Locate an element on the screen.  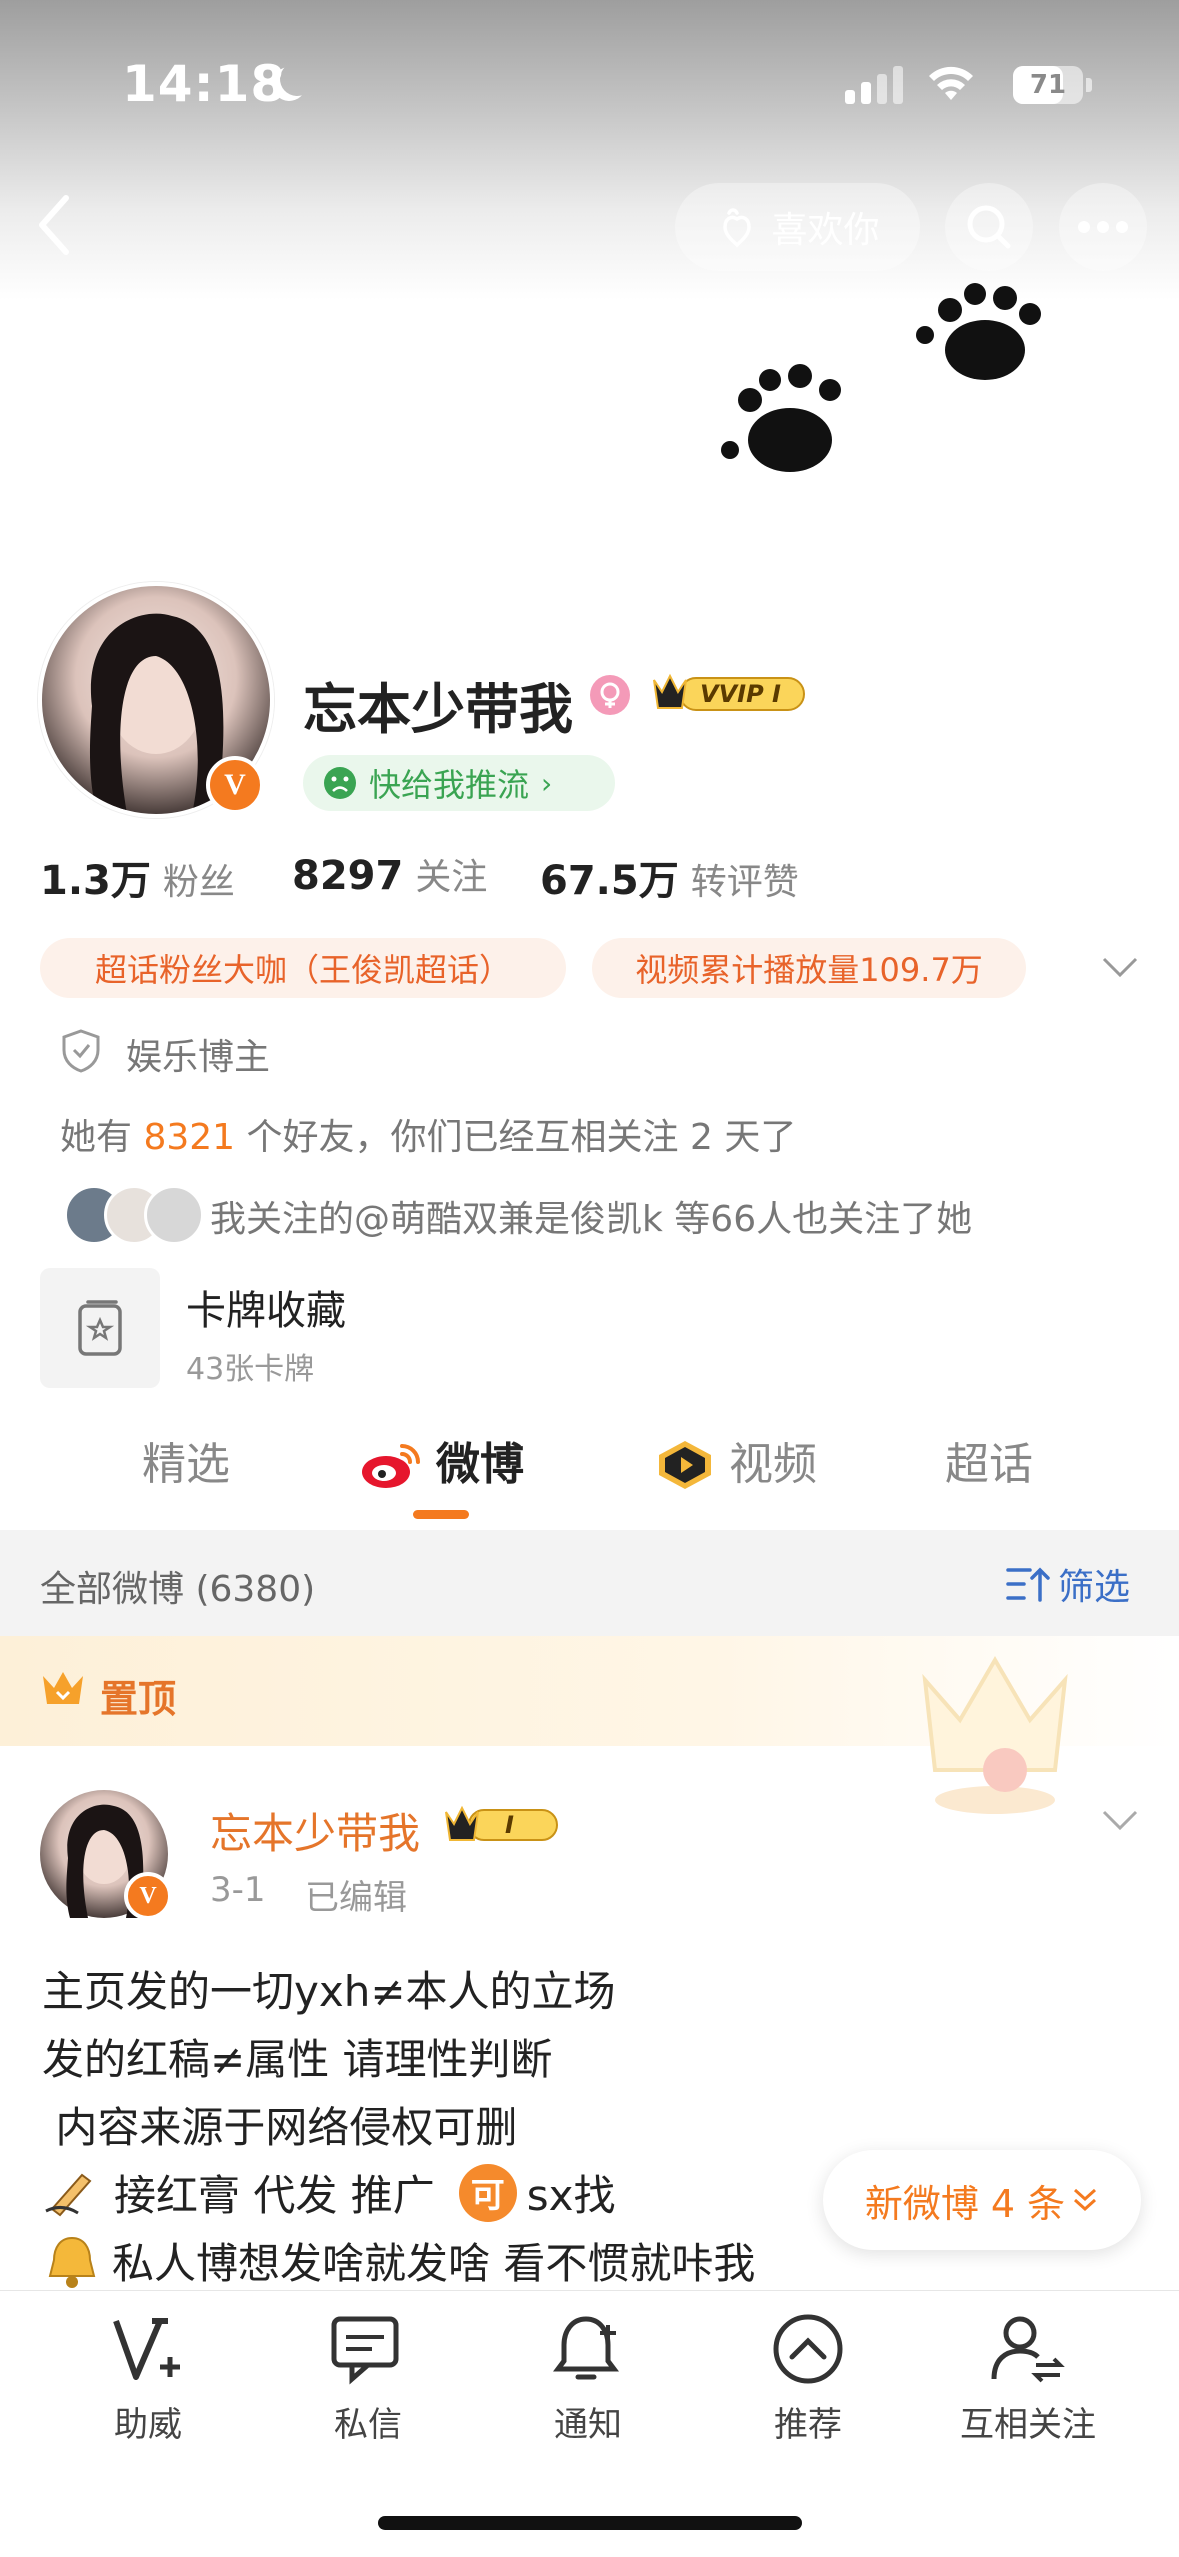
battery-level: 71 is located at coordinates (1048, 85).